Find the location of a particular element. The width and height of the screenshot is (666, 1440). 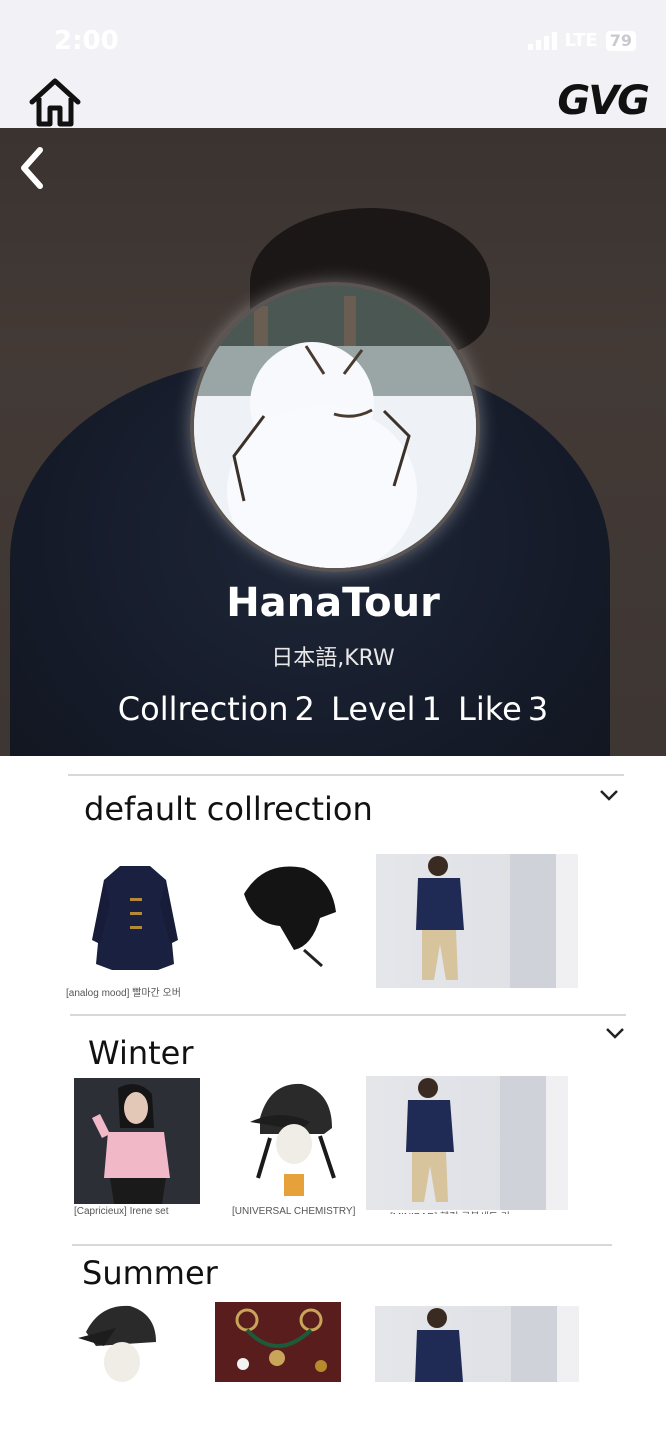

portrait-image is located at coordinates (137, 1141).